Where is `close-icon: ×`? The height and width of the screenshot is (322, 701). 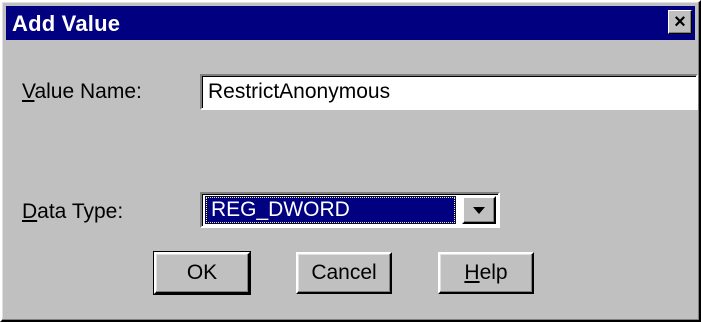
close-icon: × is located at coordinates (680, 22).